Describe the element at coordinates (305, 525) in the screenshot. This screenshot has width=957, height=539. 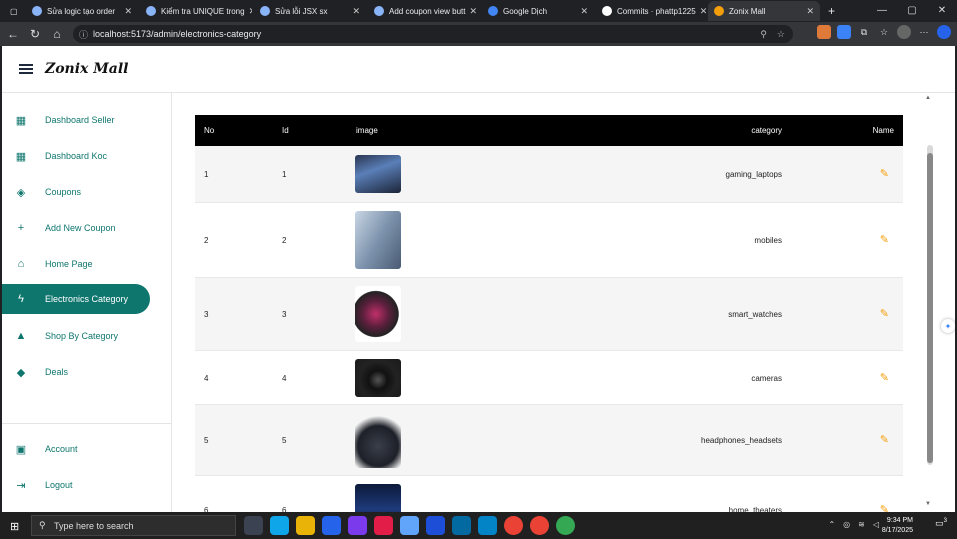
I see `file-explorer-icon` at that location.